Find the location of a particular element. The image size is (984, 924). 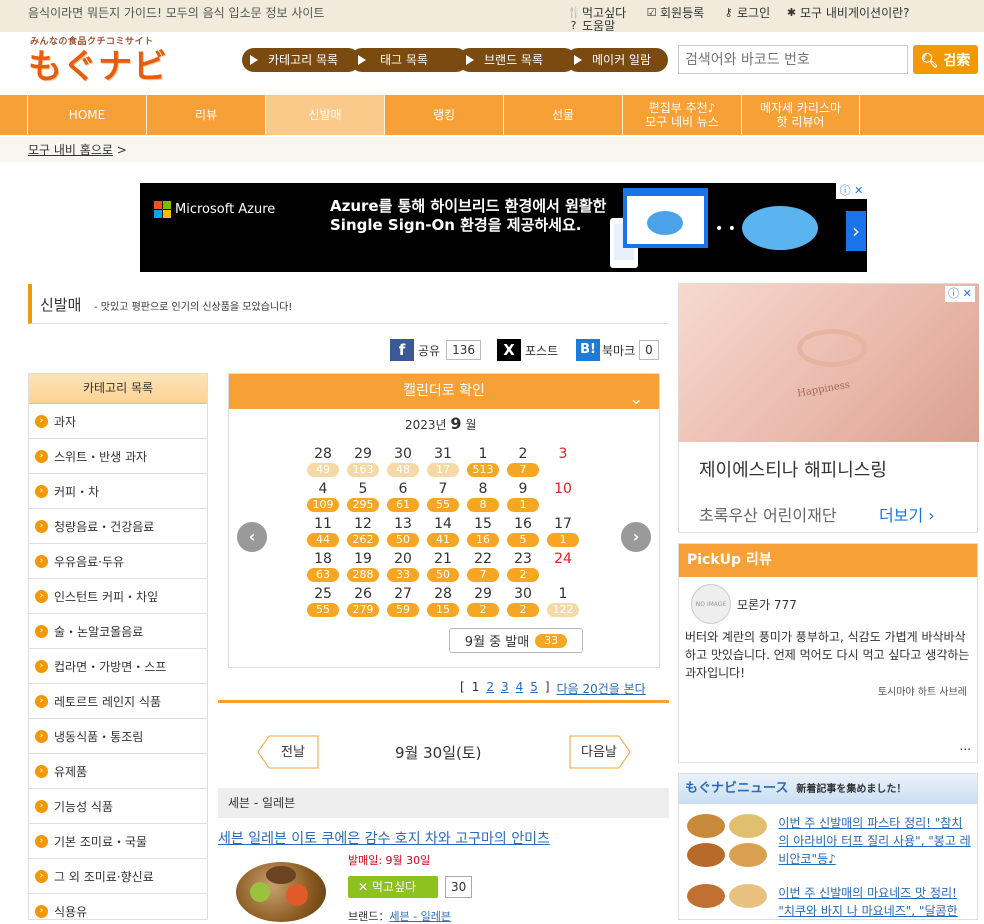

about-link: ✱ 모구 내비게이션이란? is located at coordinates (847, 12).